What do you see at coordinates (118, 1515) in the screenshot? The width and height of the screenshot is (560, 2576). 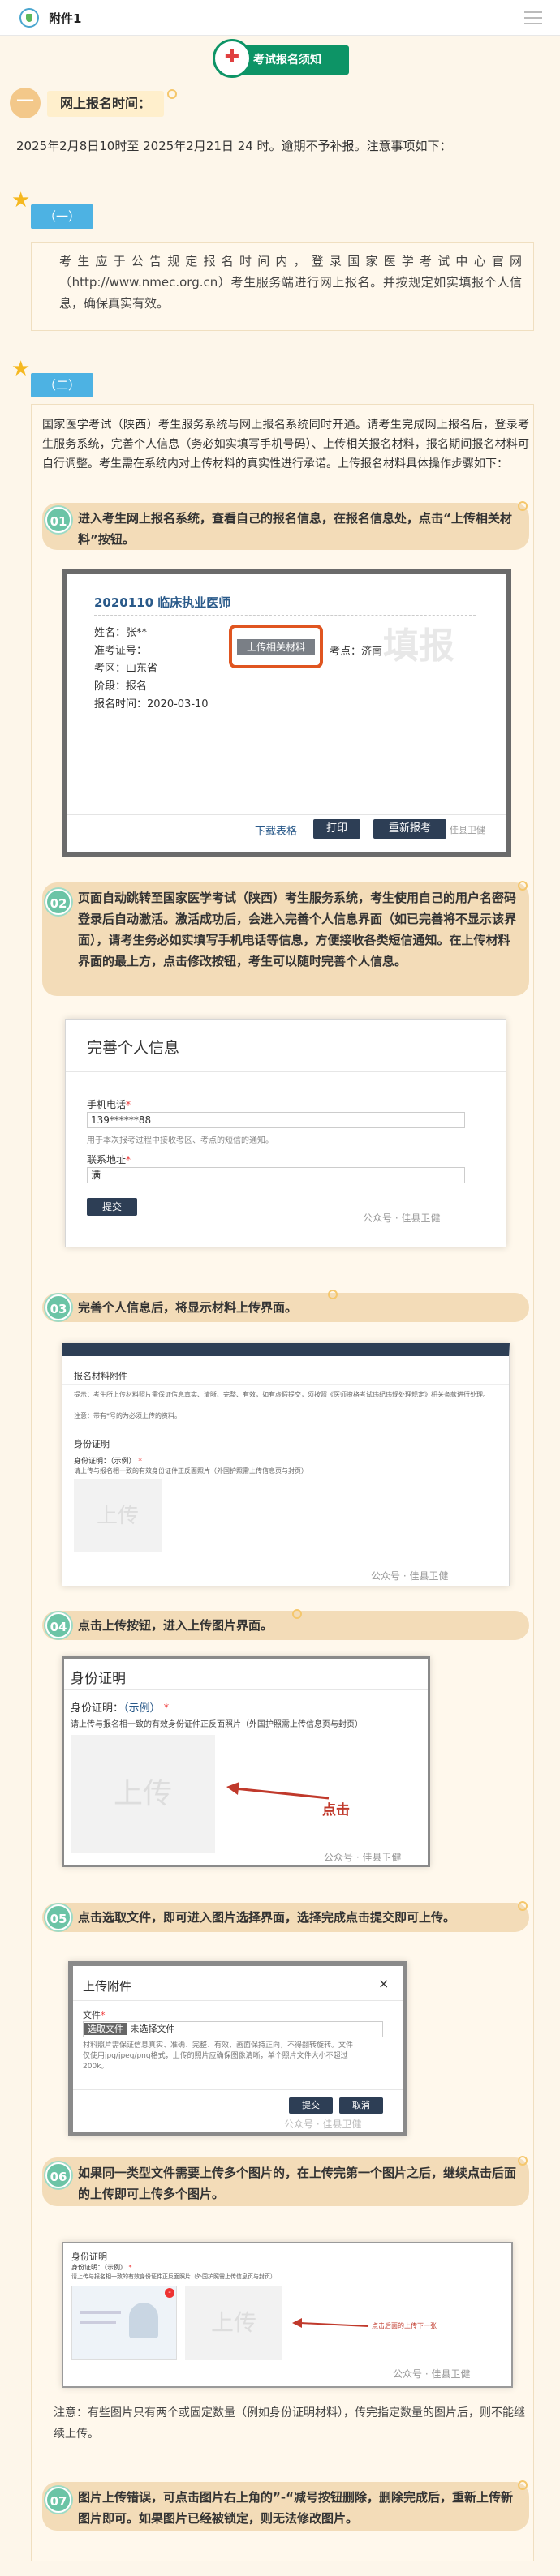 I see `upload-placeholder: 上传` at bounding box center [118, 1515].